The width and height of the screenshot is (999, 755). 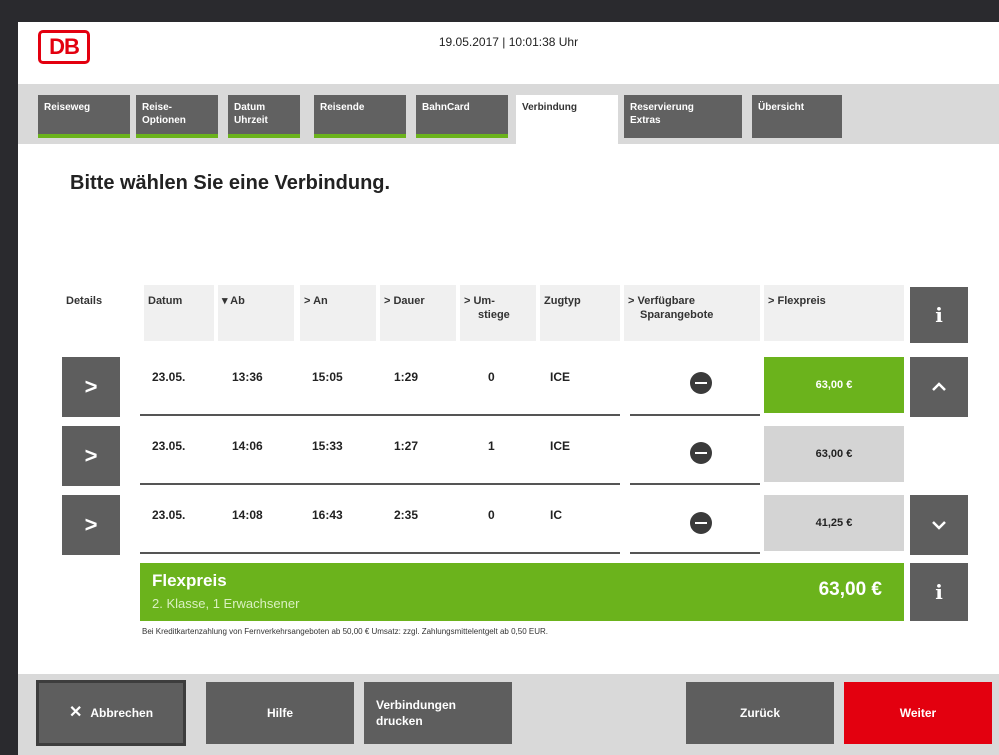 What do you see at coordinates (327, 446) in the screenshot?
I see `row-2-an: 15:33` at bounding box center [327, 446].